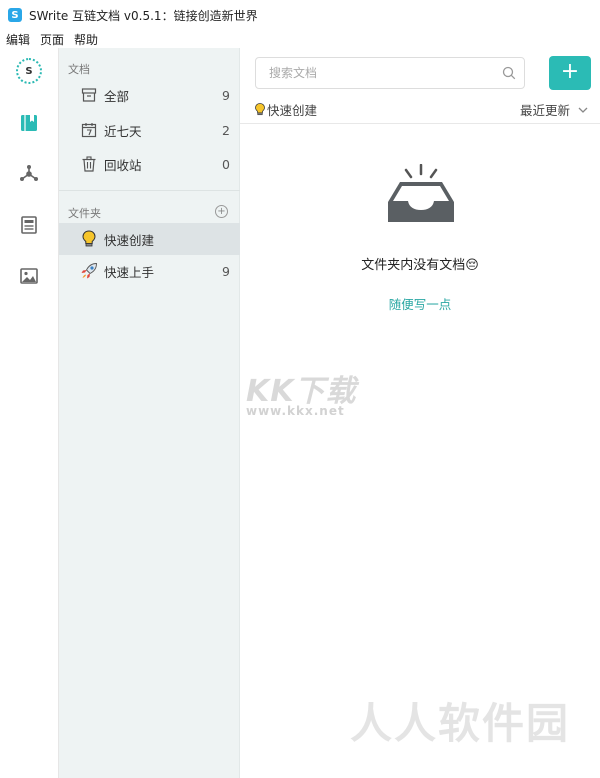 The height and width of the screenshot is (778, 600). Describe the element at coordinates (149, 190) in the screenshot. I see `divider` at that location.